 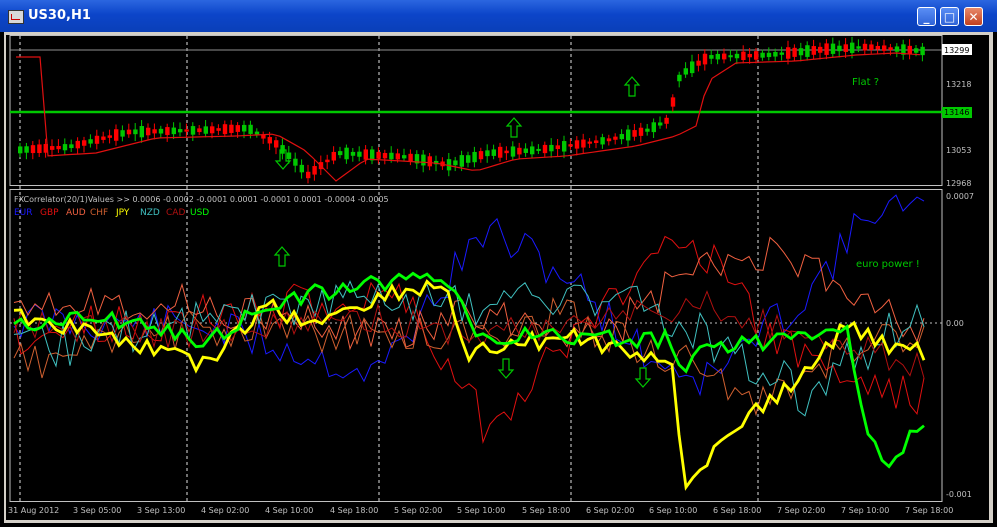 I want to click on minimize-button: _, so click(x=926, y=16).